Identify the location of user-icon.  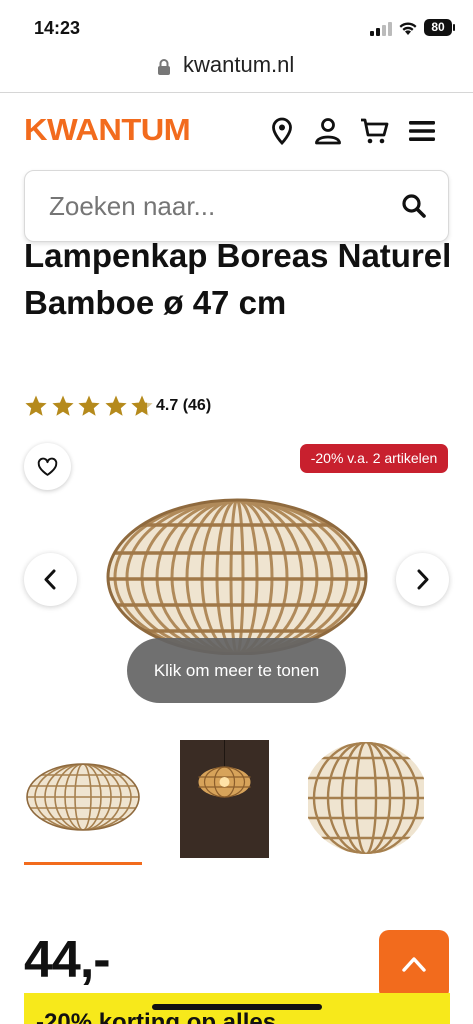
(328, 131).